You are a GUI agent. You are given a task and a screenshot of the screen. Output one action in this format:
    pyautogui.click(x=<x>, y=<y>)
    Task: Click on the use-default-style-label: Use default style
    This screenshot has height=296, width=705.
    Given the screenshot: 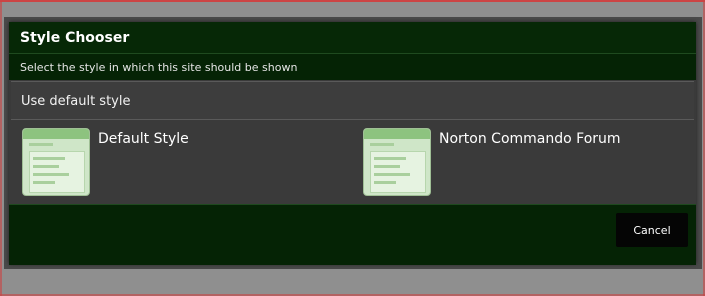 What is the action you would take?
    pyautogui.click(x=76, y=101)
    